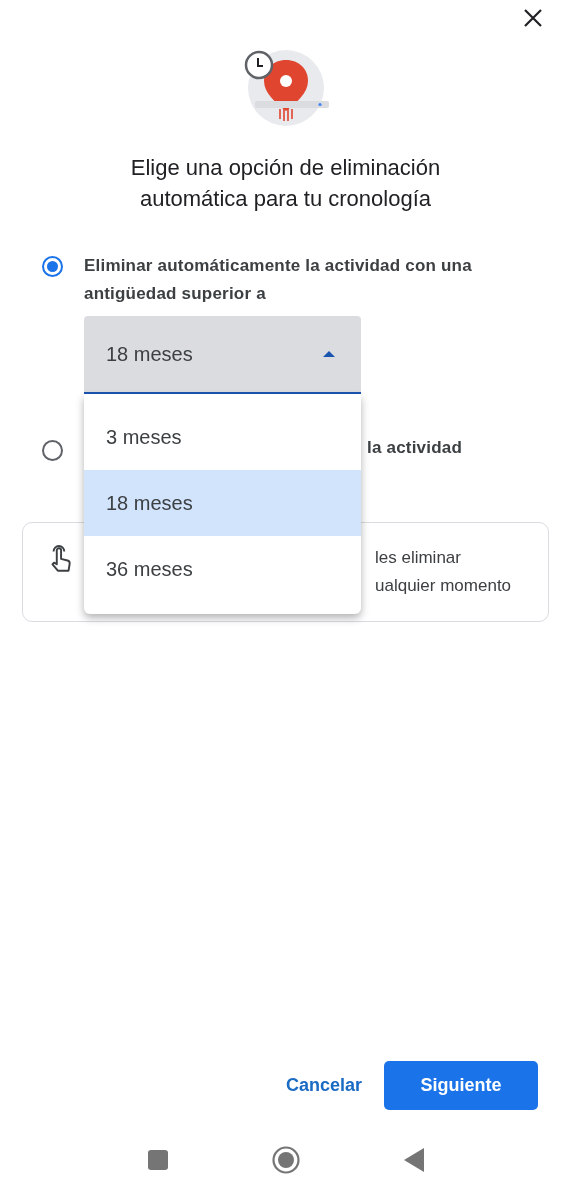 The height and width of the screenshot is (1200, 571). What do you see at coordinates (443, 586) in the screenshot?
I see `info-text: ualquier momento` at bounding box center [443, 586].